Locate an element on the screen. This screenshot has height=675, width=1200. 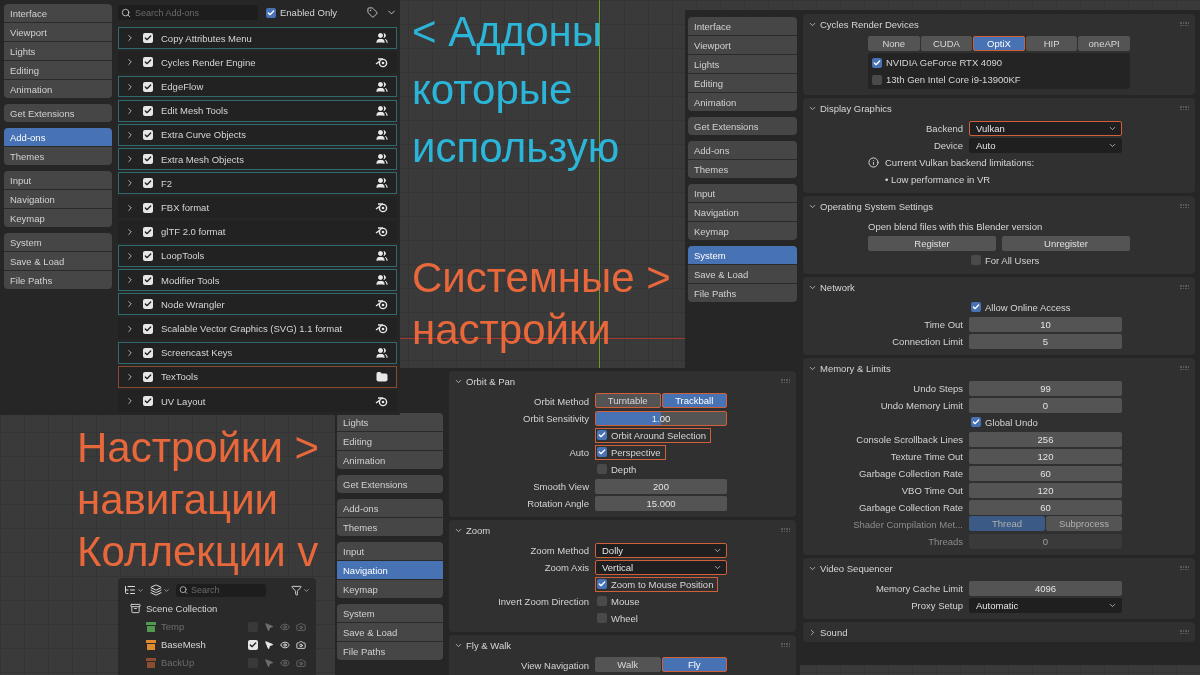
addon-row: Copy Attributes Menu is located at coordinates (257, 38).